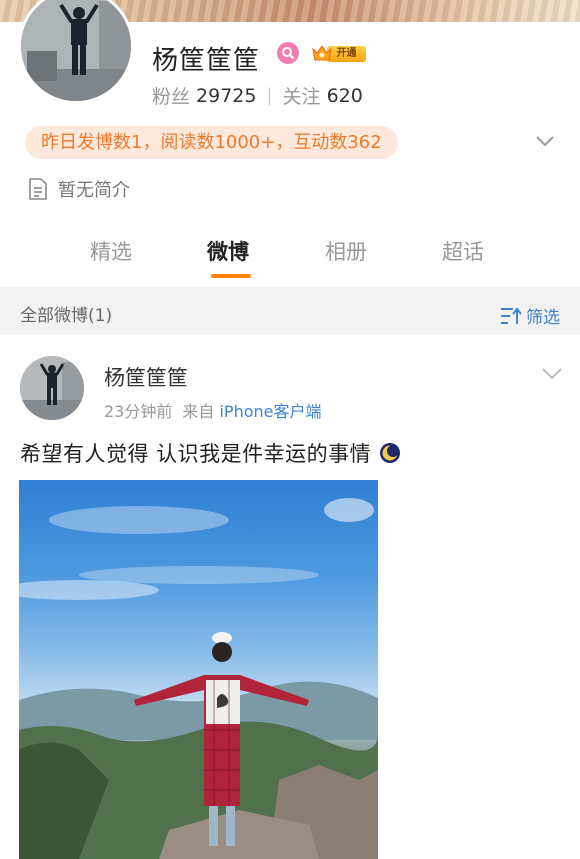  What do you see at coordinates (171, 95) in the screenshot?
I see `fans-label: 粉丝` at bounding box center [171, 95].